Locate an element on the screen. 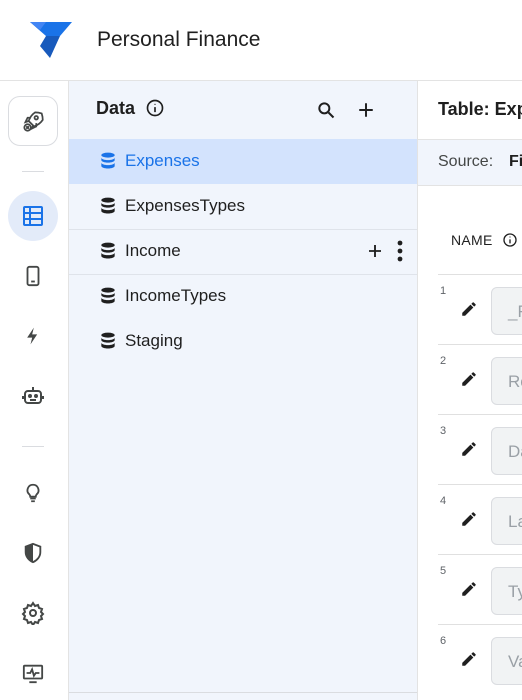  source-bar: Source: Fi is located at coordinates (470, 162).